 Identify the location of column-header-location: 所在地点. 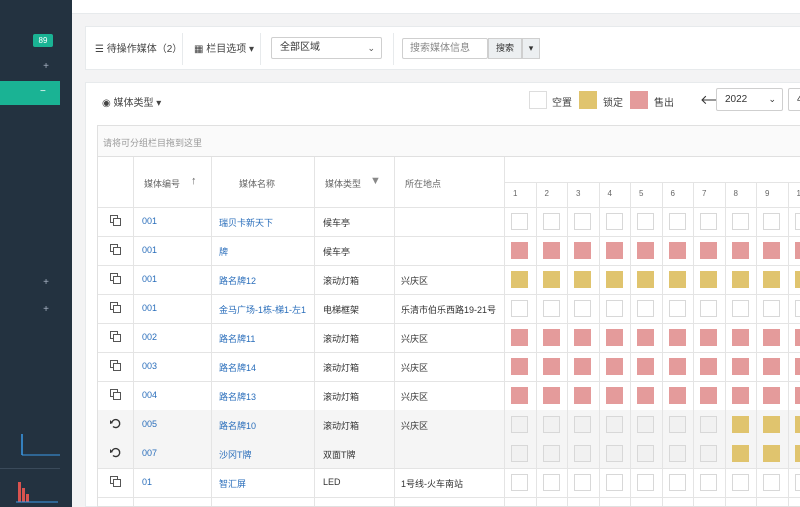
(423, 183).